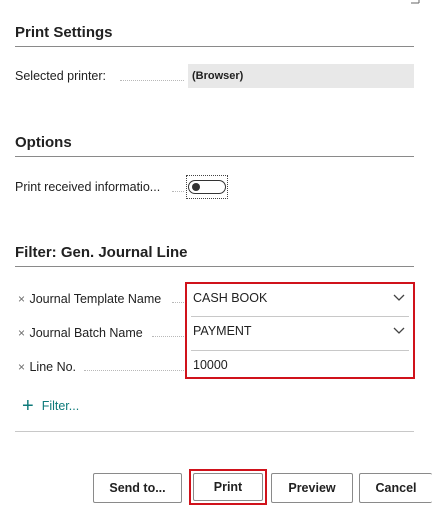 The width and height of the screenshot is (432, 512). I want to click on print-received-toggle, so click(207, 187).